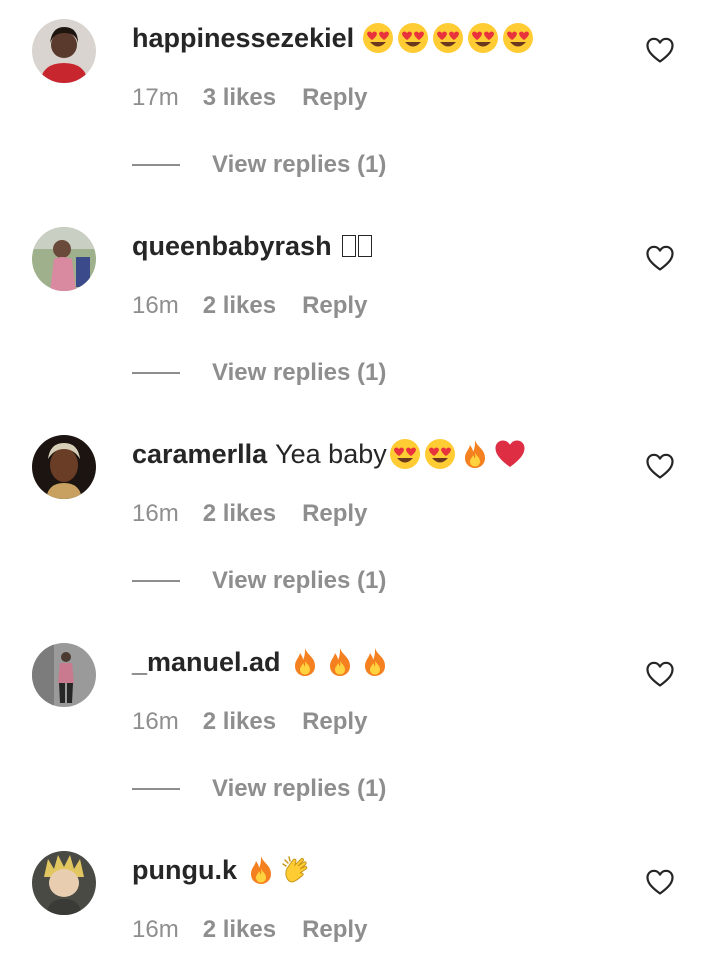  What do you see at coordinates (239, 98) in the screenshot?
I see `likes-count: 3 likes` at bounding box center [239, 98].